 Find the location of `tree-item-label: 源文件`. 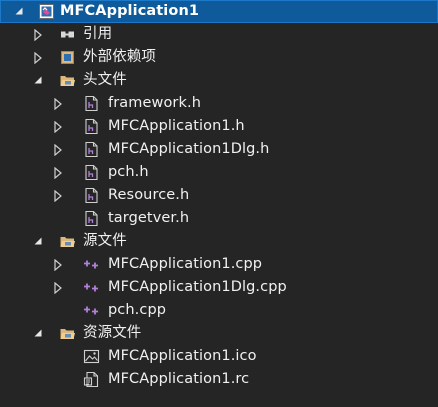

tree-item-label: 源文件 is located at coordinates (105, 241).